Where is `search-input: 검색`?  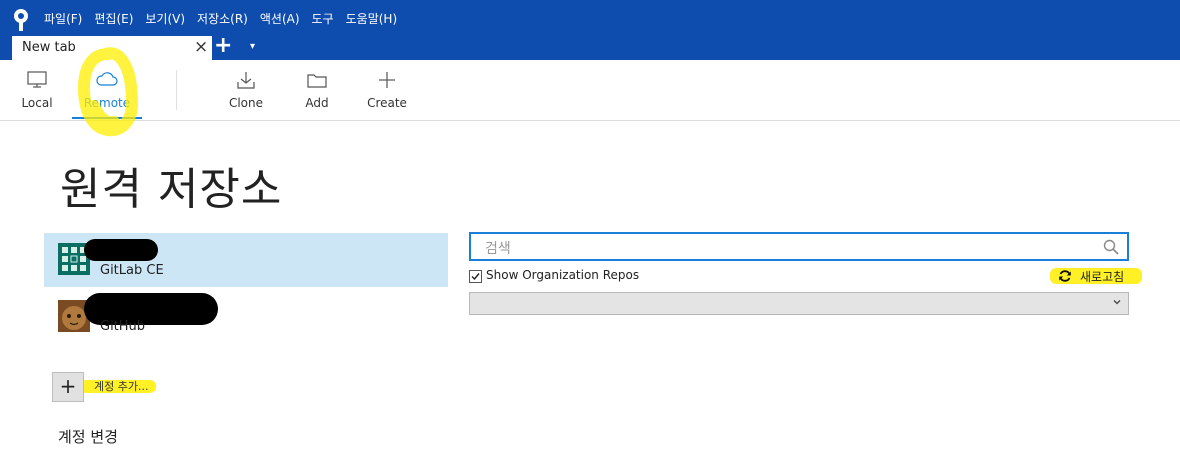
search-input: 검색 is located at coordinates (799, 246).